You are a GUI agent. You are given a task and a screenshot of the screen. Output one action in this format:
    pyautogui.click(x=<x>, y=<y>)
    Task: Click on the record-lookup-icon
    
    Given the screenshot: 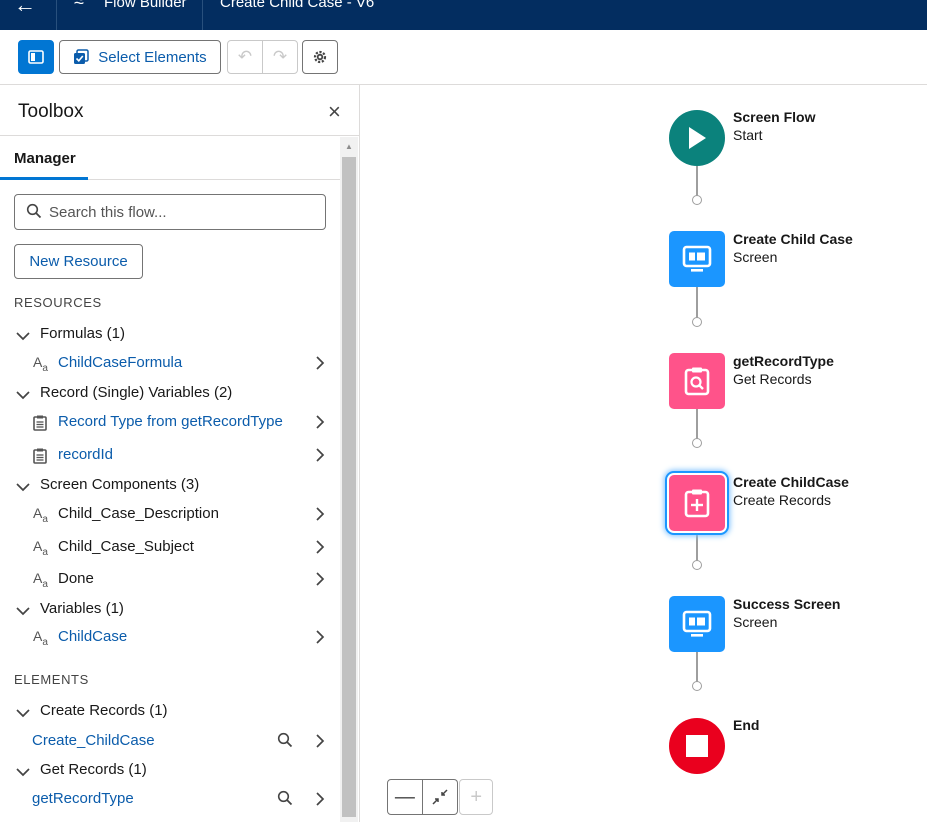 What is the action you would take?
    pyautogui.click(x=697, y=381)
    